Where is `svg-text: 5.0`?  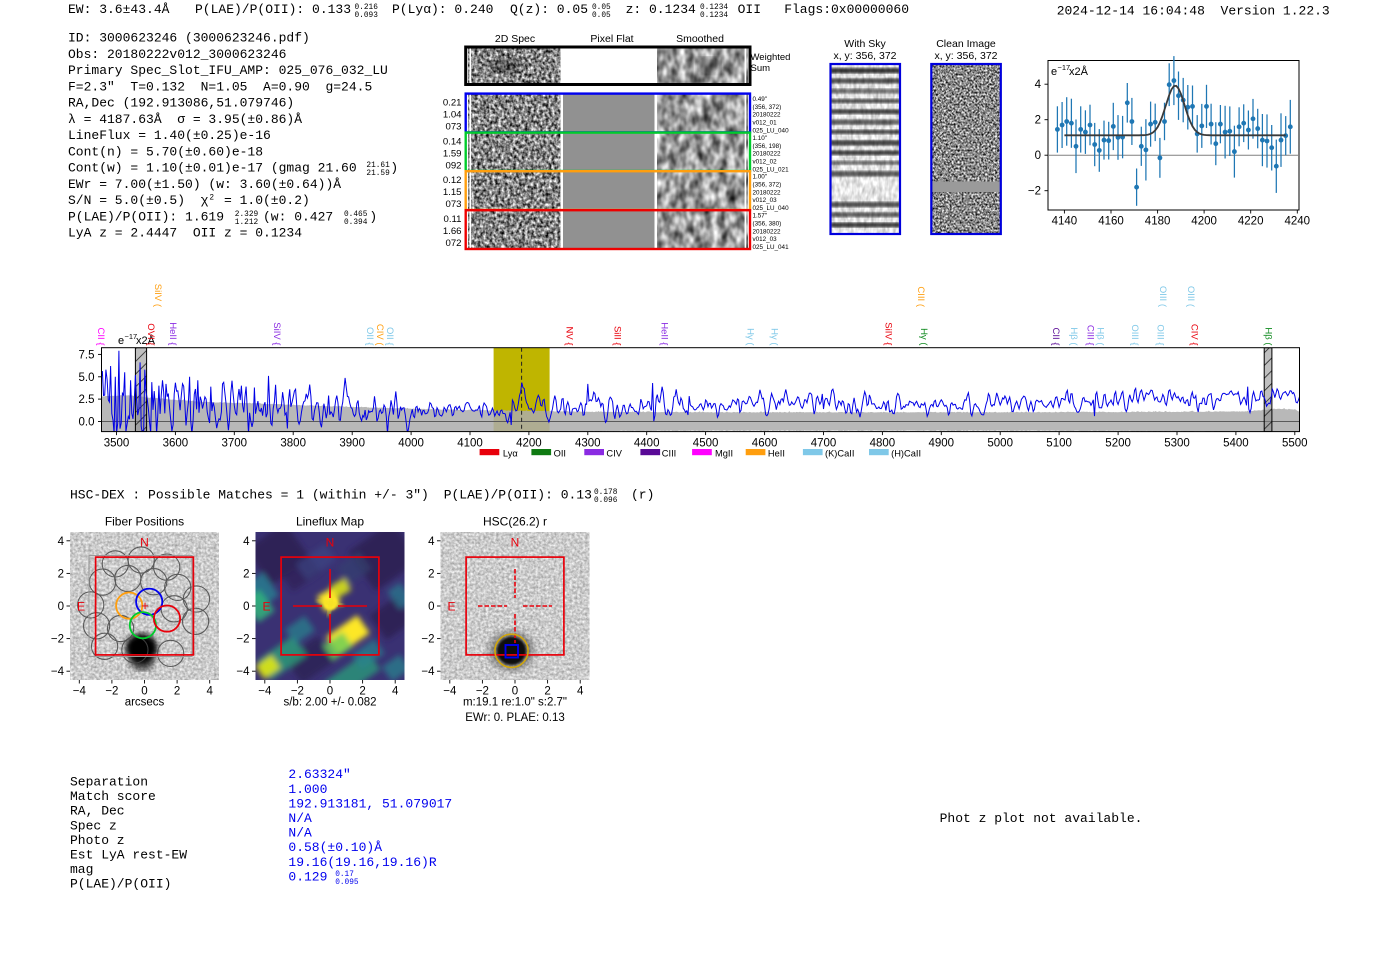 svg-text: 5.0 is located at coordinates (87, 378).